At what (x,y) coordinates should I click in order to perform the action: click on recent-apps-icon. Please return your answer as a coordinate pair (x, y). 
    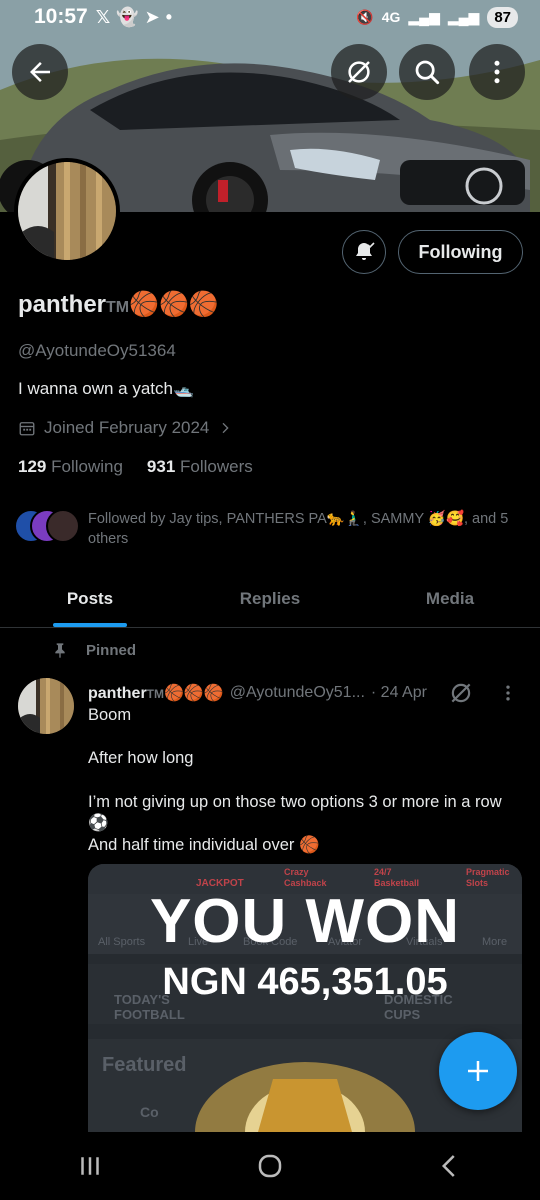
    Looking at the image, I should click on (90, 1166).